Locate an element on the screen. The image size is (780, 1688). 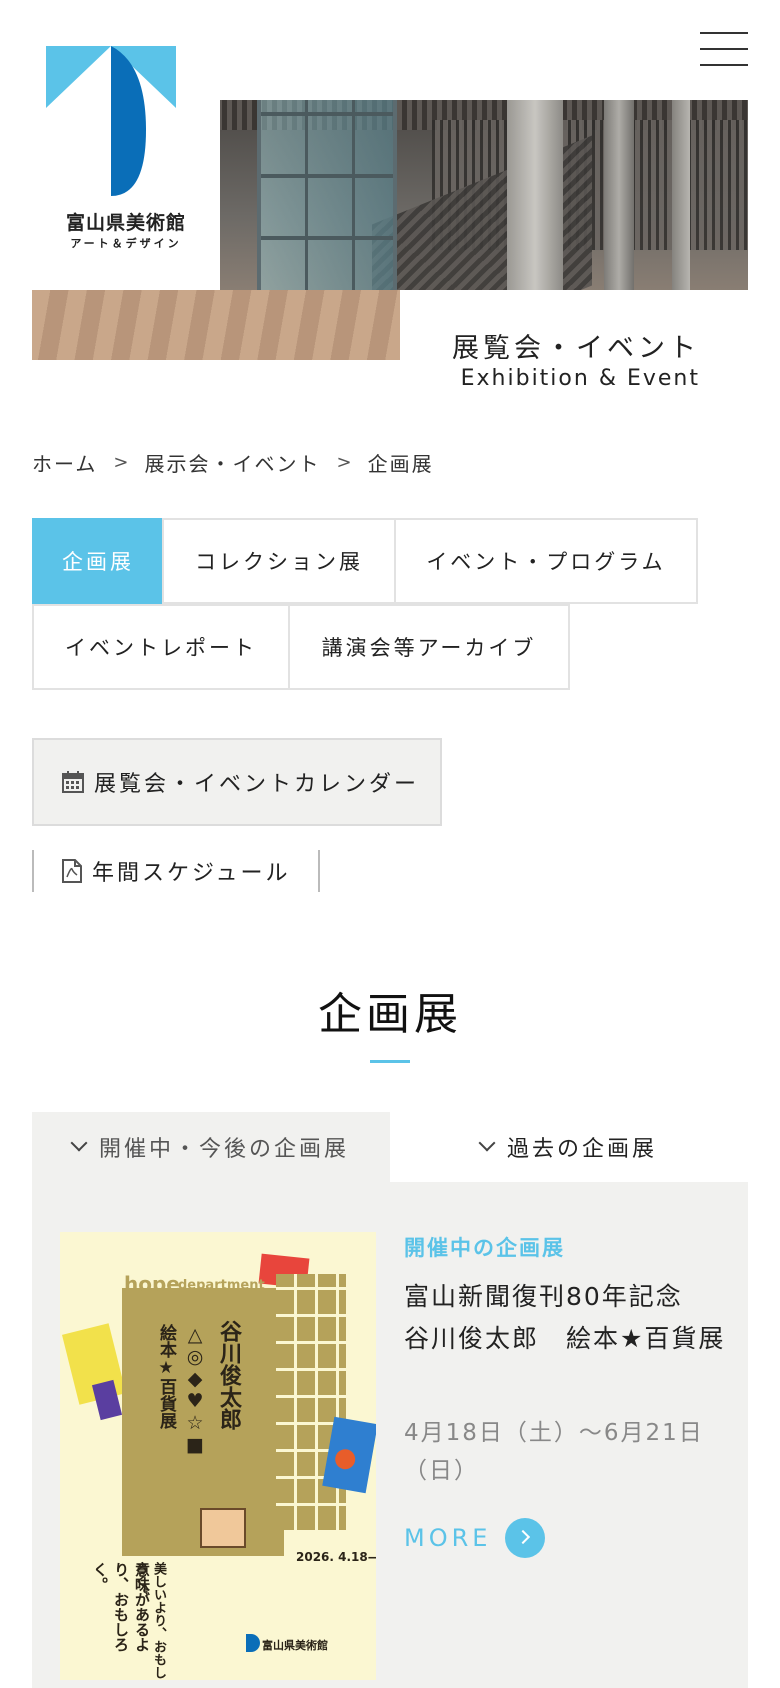
filter-past: 過去の企画展 is located at coordinates (569, 1147).